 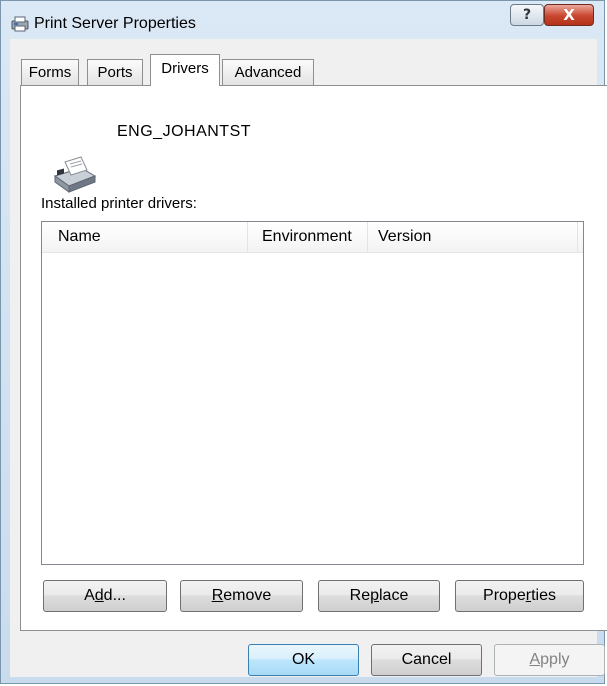 I want to click on fax-printer-icon, so click(x=75, y=174).